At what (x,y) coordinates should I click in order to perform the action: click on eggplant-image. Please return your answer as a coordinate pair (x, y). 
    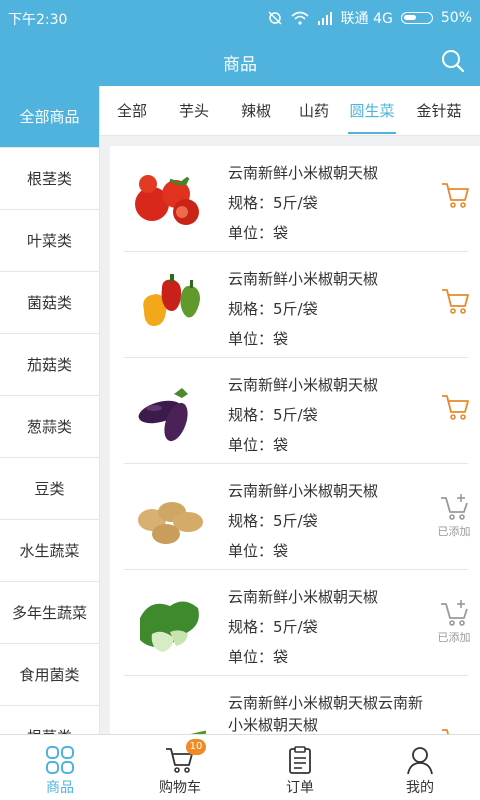
    Looking at the image, I should click on (163, 415).